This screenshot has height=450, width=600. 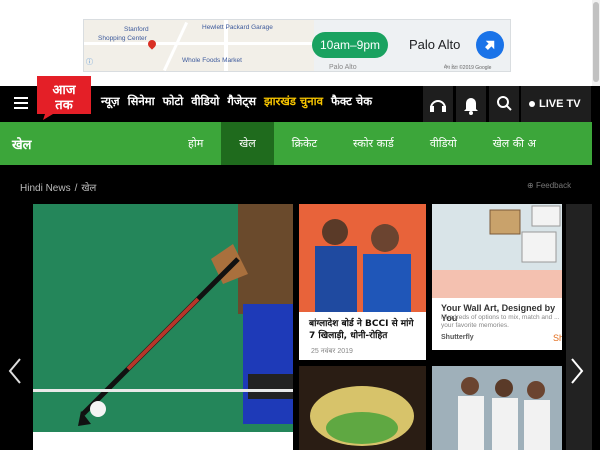 What do you see at coordinates (351, 101) in the screenshot?
I see `nav-item-fact-check: फैक्ट चेक` at bounding box center [351, 101].